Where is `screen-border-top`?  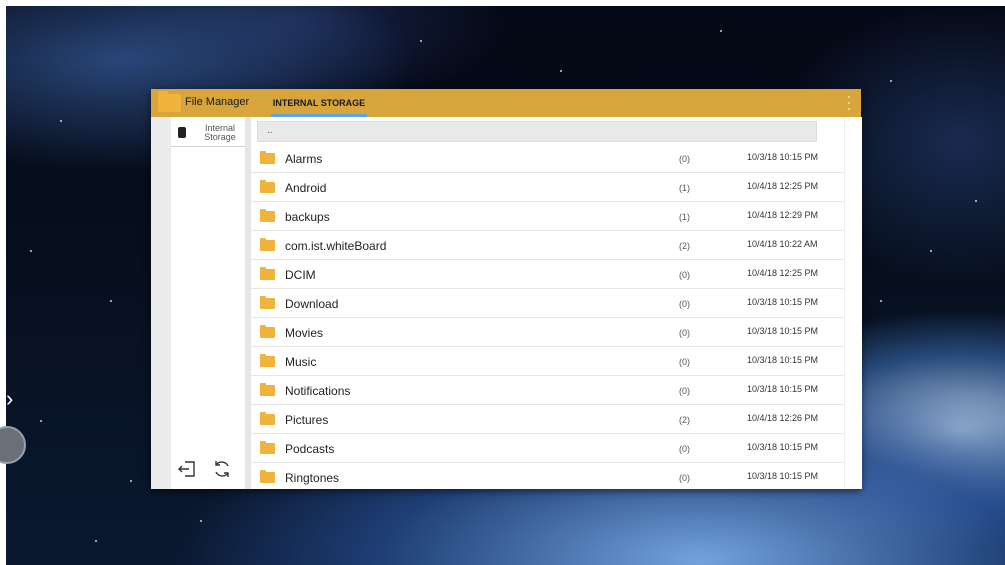
screen-border-top is located at coordinates (502, 3).